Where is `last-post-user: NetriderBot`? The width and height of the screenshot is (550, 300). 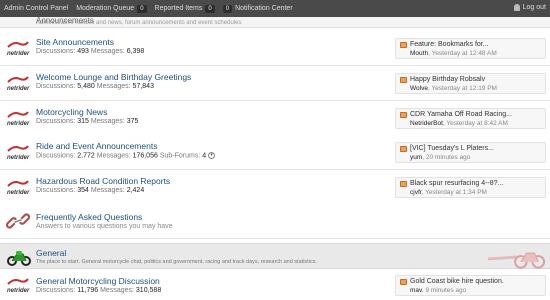 last-post-user: NetriderBot is located at coordinates (426, 123).